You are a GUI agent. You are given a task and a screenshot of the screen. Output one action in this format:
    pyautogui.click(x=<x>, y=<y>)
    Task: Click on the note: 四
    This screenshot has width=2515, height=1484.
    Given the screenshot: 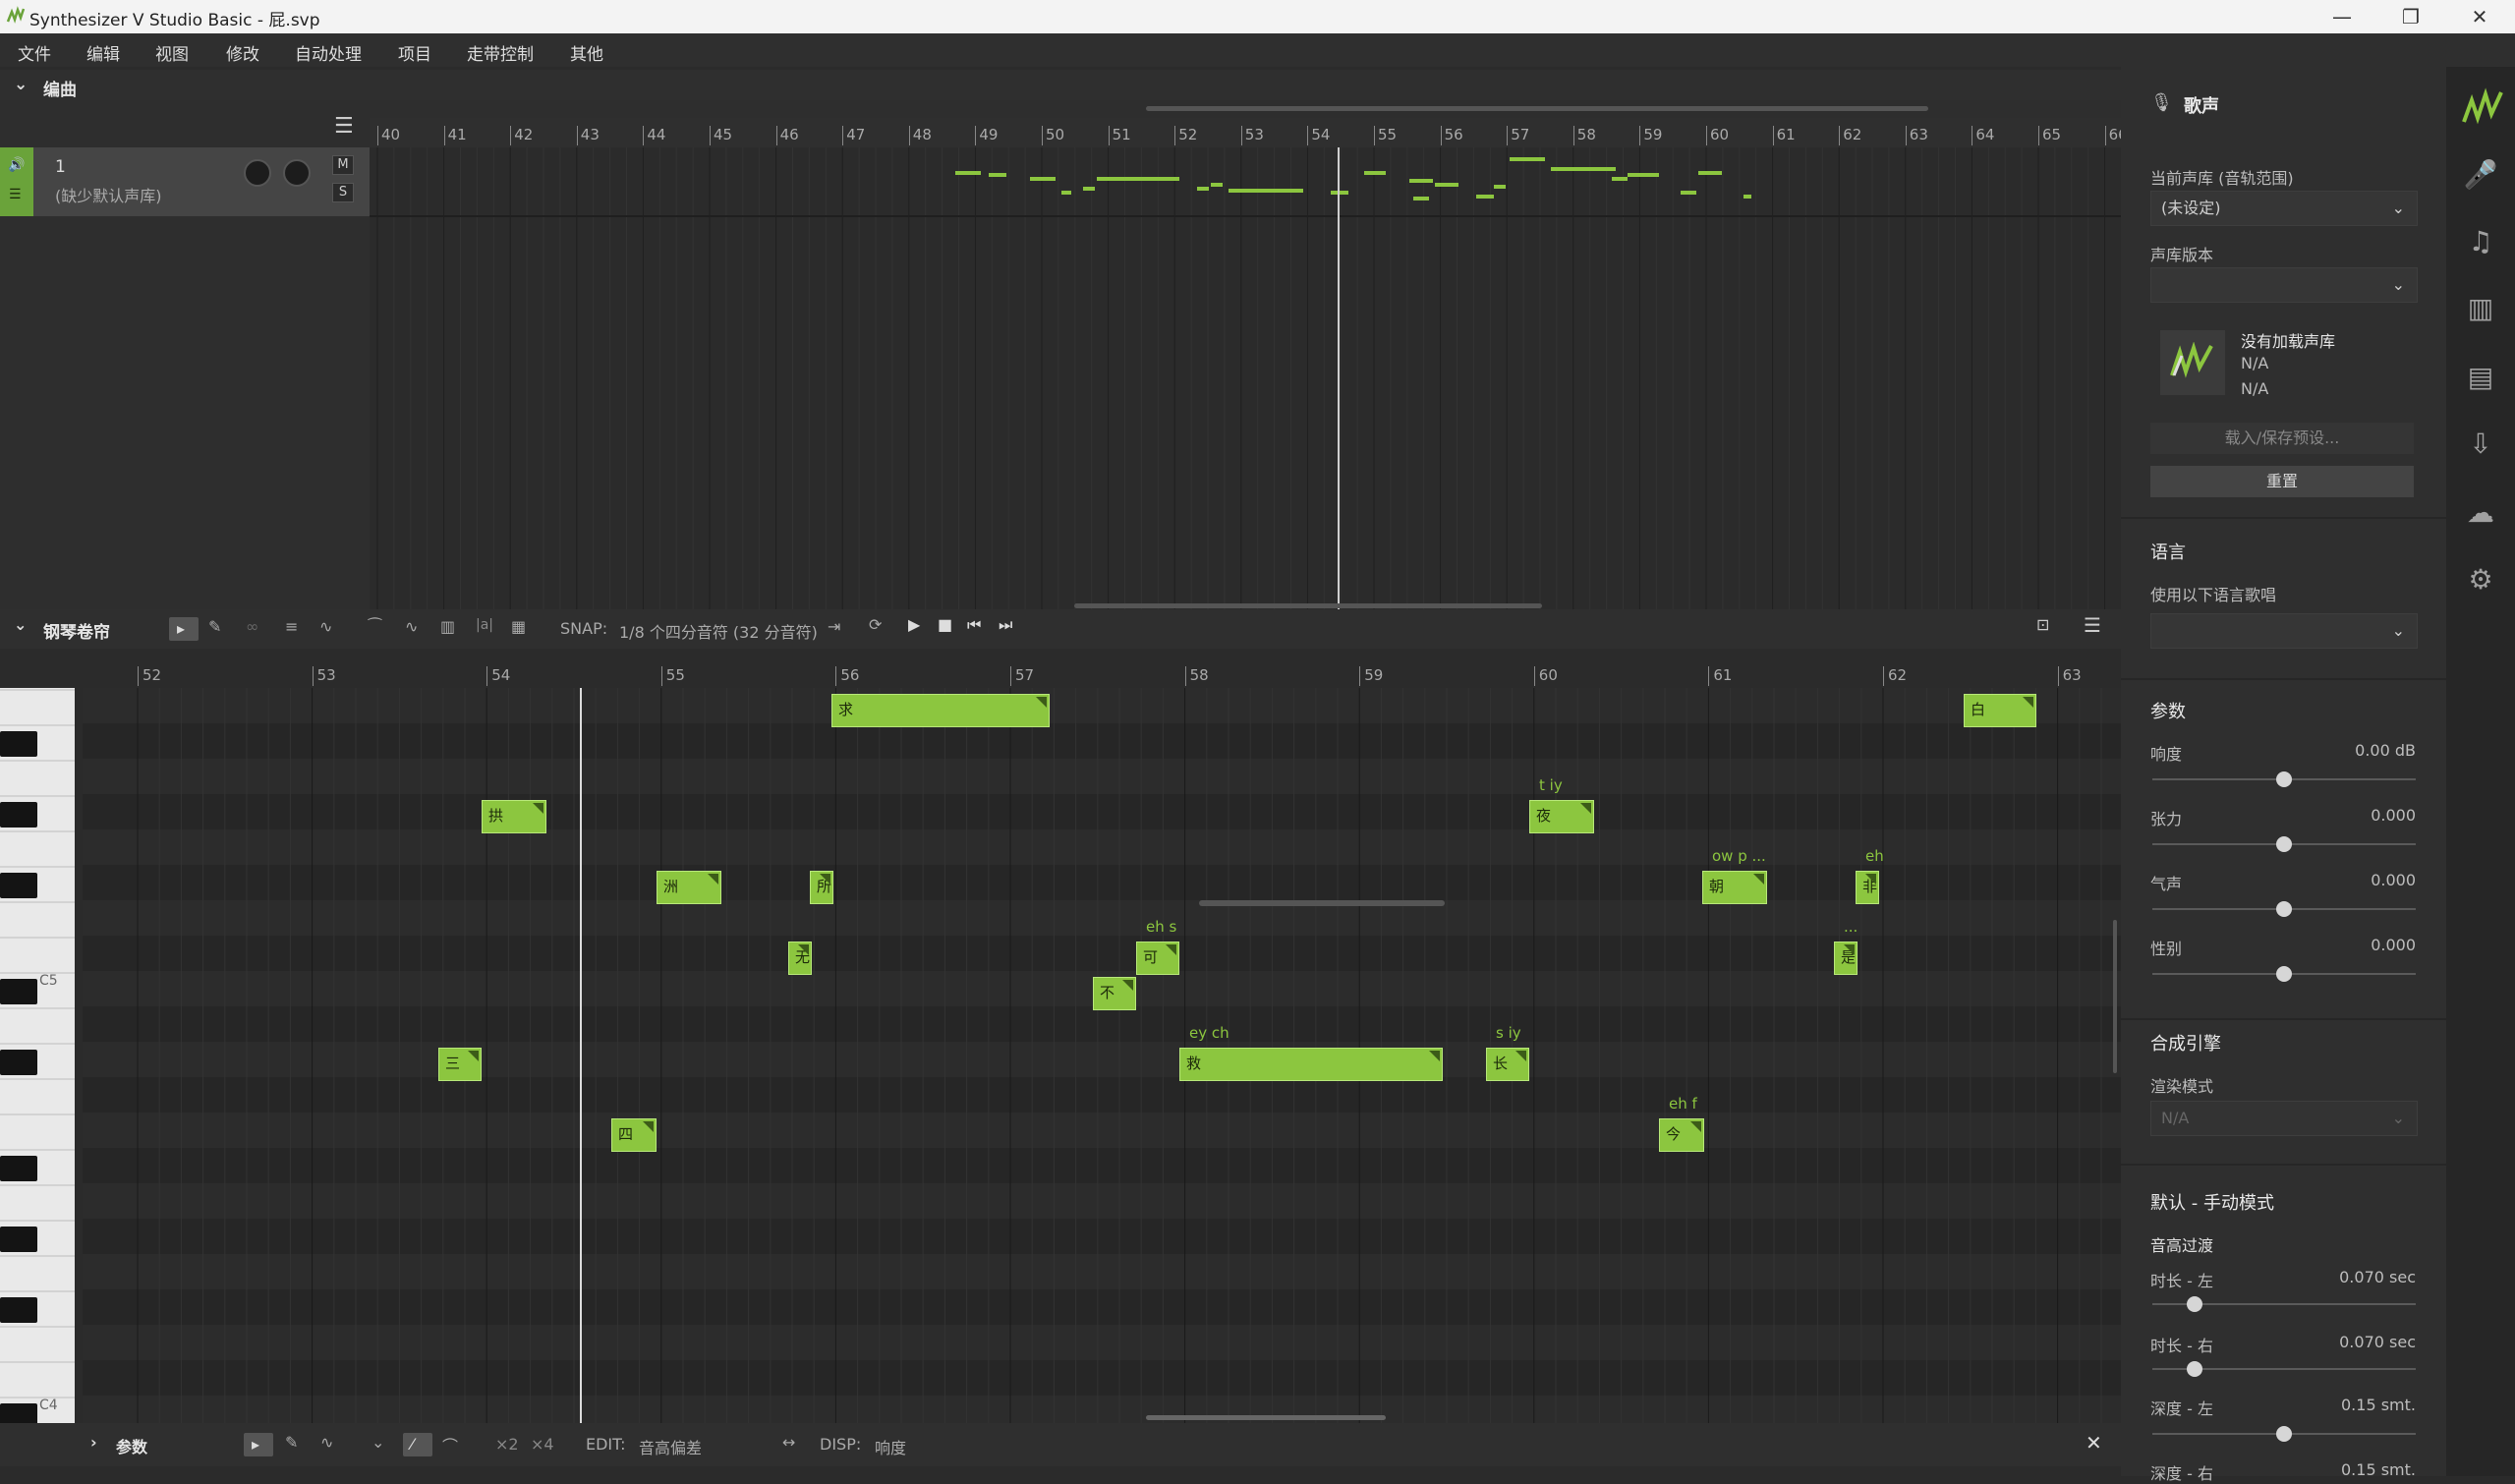 What is the action you would take?
    pyautogui.click(x=634, y=1135)
    